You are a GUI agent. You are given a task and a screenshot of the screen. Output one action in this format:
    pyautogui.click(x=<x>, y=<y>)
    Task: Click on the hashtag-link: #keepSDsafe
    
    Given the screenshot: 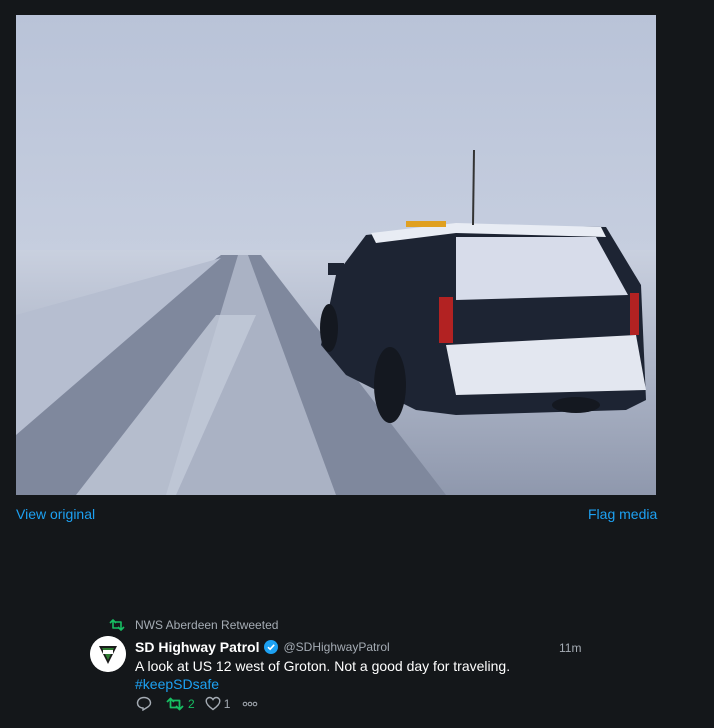 What is the action you would take?
    pyautogui.click(x=177, y=684)
    